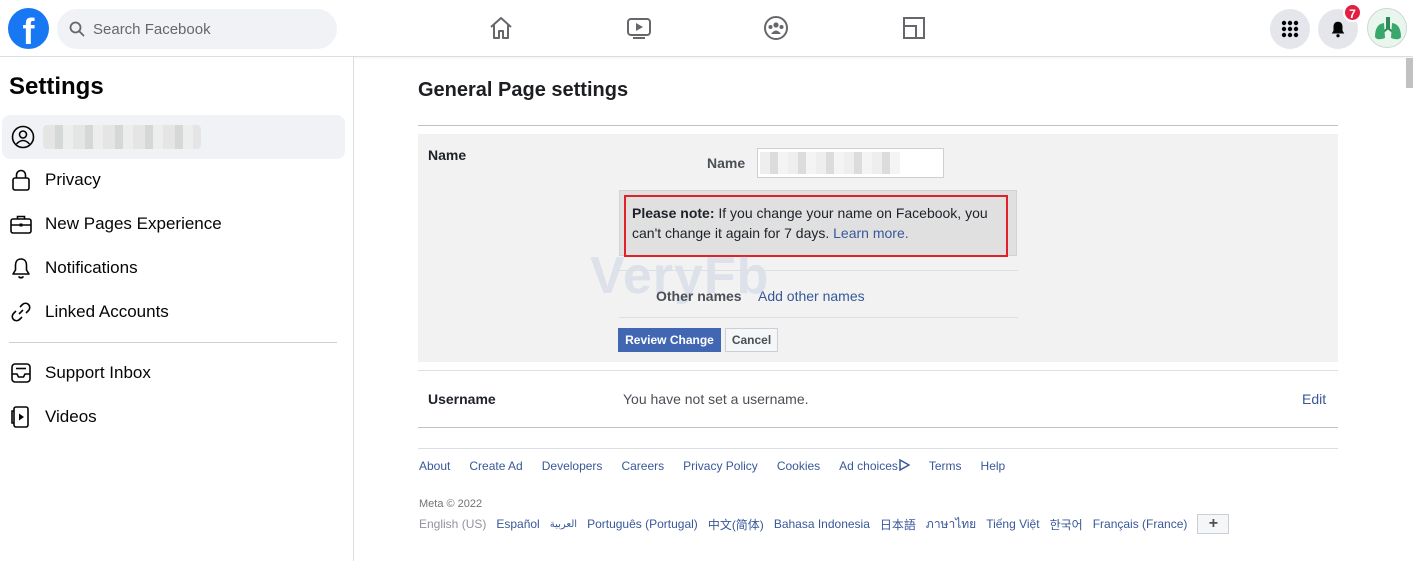  I want to click on name-section-label: Name, so click(447, 155).